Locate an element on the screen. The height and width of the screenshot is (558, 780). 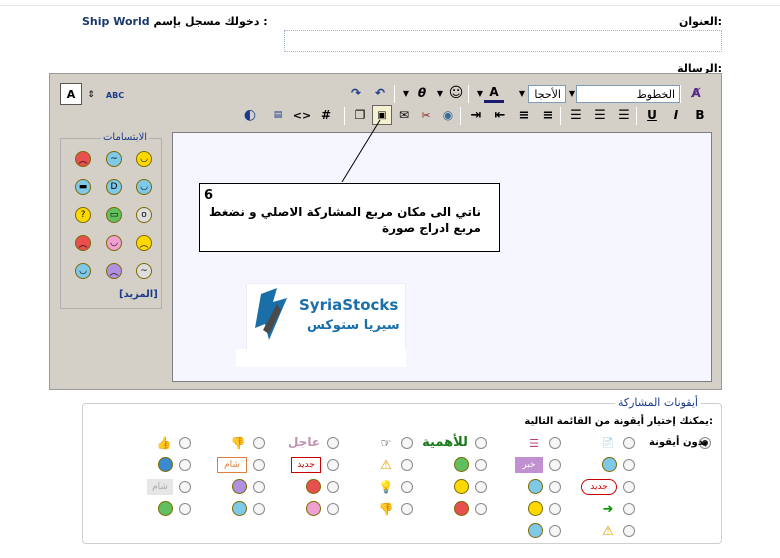
undo-icon: ↶ is located at coordinates (380, 93).